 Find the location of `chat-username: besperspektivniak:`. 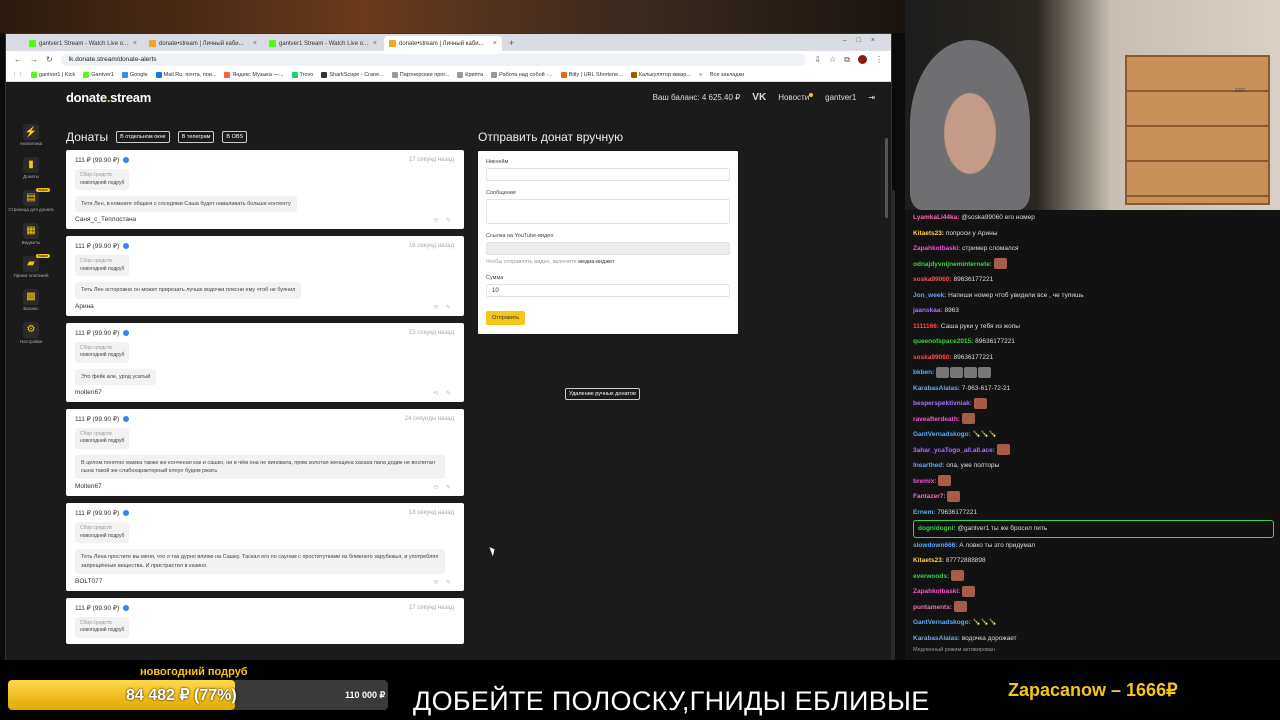

chat-username: besperspektivniak: is located at coordinates (942, 403).